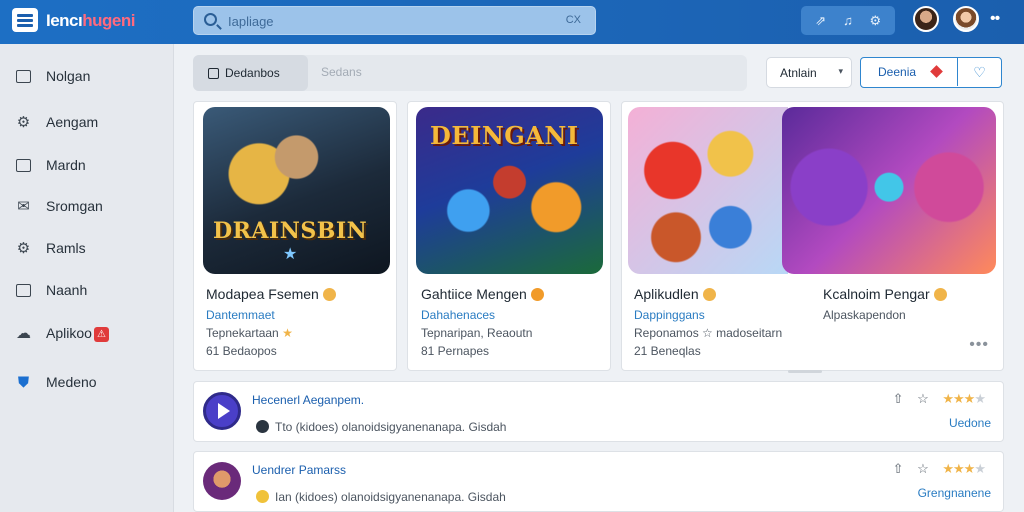  I want to click on card-developer: Dappinggans, so click(669, 315).